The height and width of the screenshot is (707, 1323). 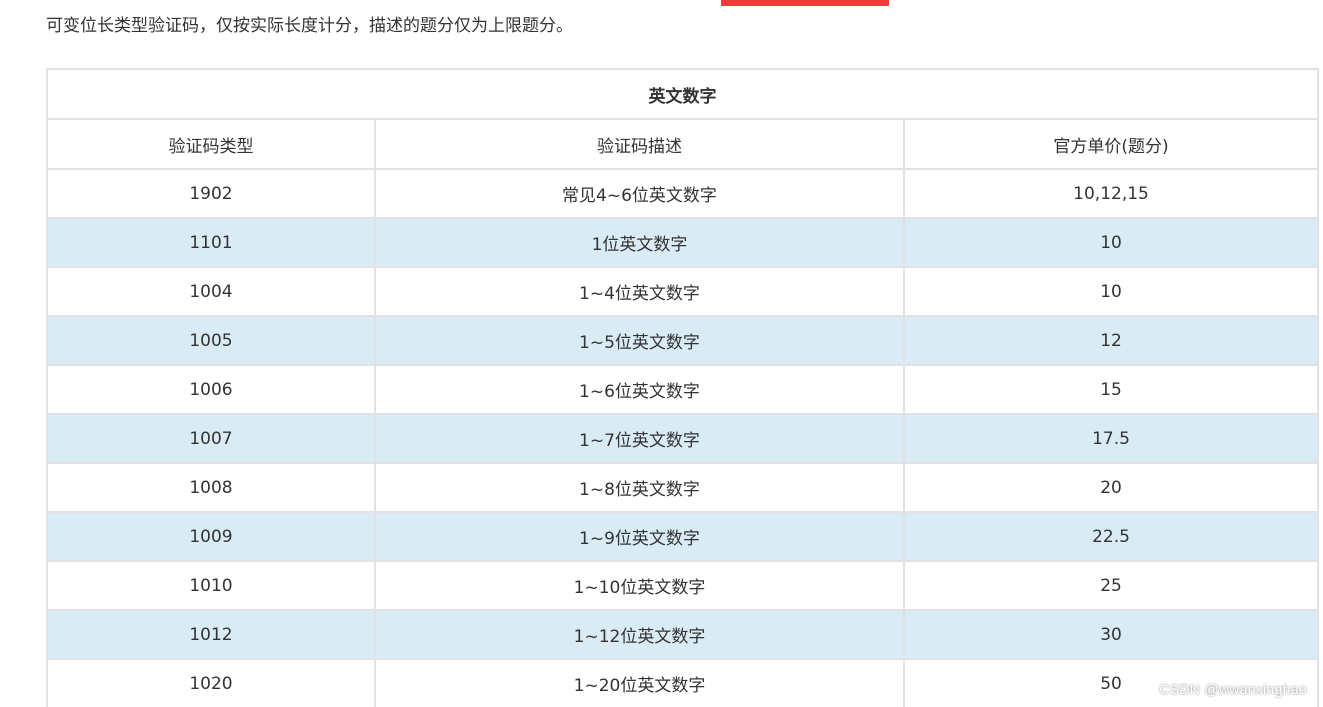 What do you see at coordinates (1233, 689) in the screenshot?
I see `watermark: CSDN @wwanxinghao` at bounding box center [1233, 689].